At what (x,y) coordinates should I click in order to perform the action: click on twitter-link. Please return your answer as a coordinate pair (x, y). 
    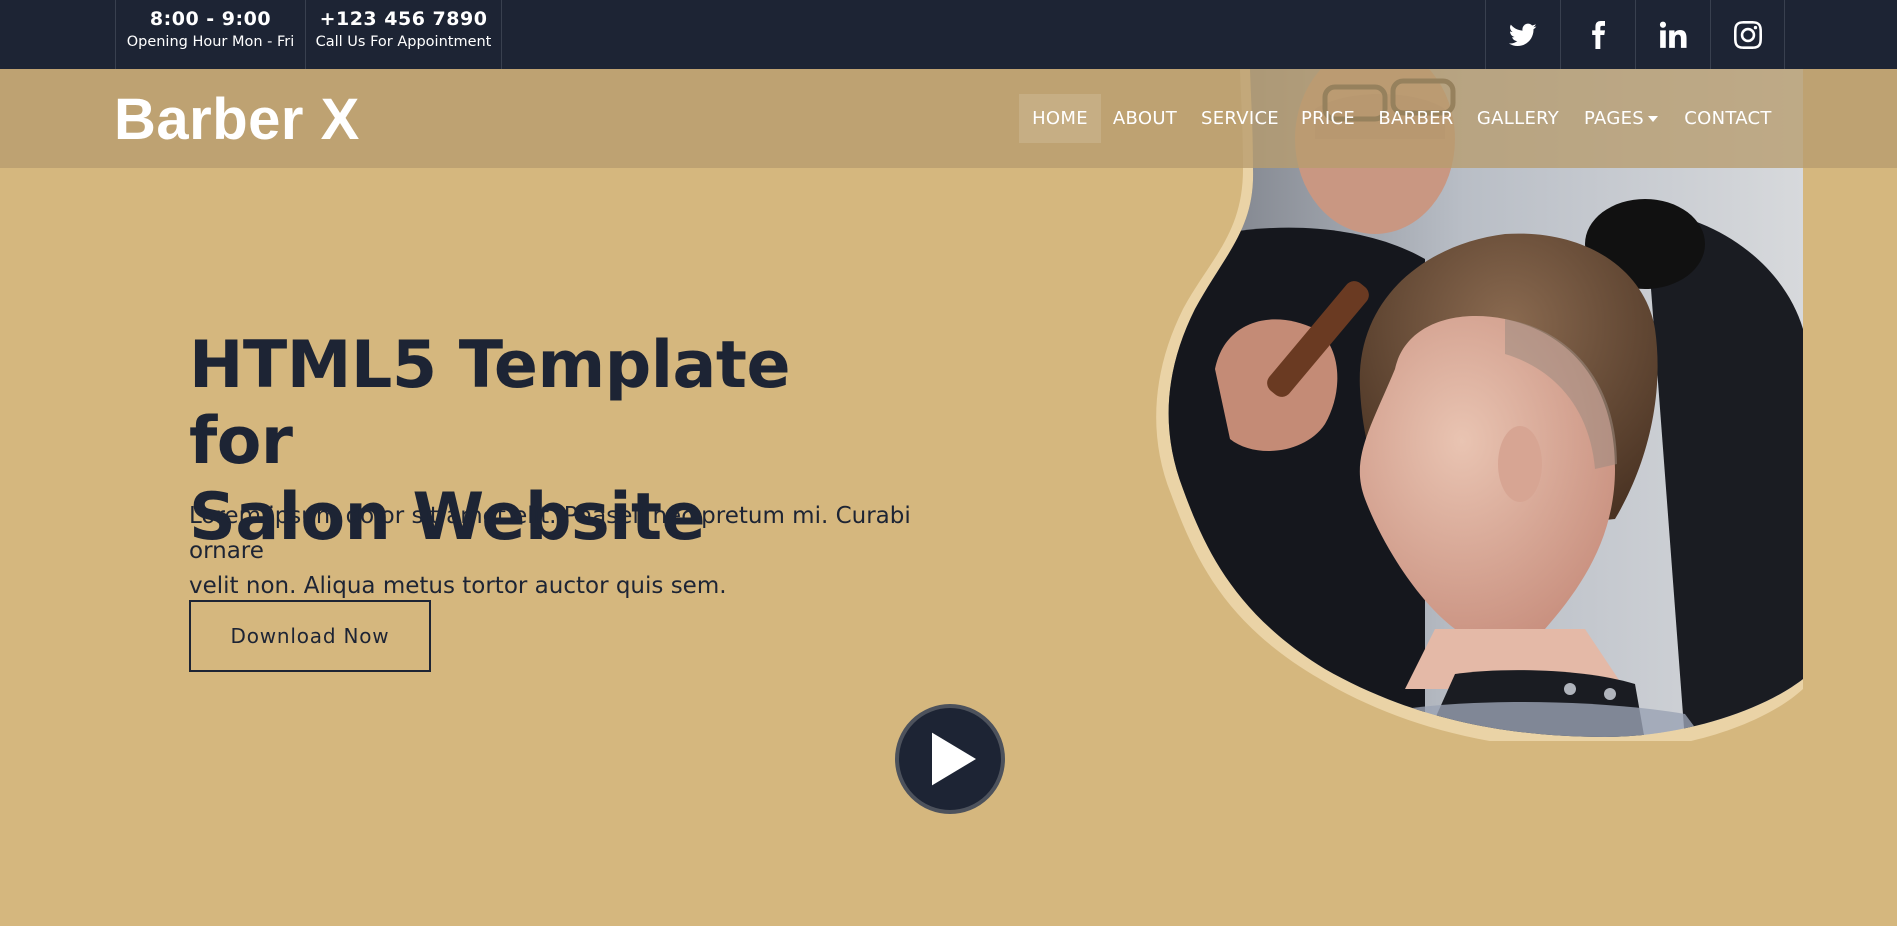
    Looking at the image, I should click on (1522, 34).